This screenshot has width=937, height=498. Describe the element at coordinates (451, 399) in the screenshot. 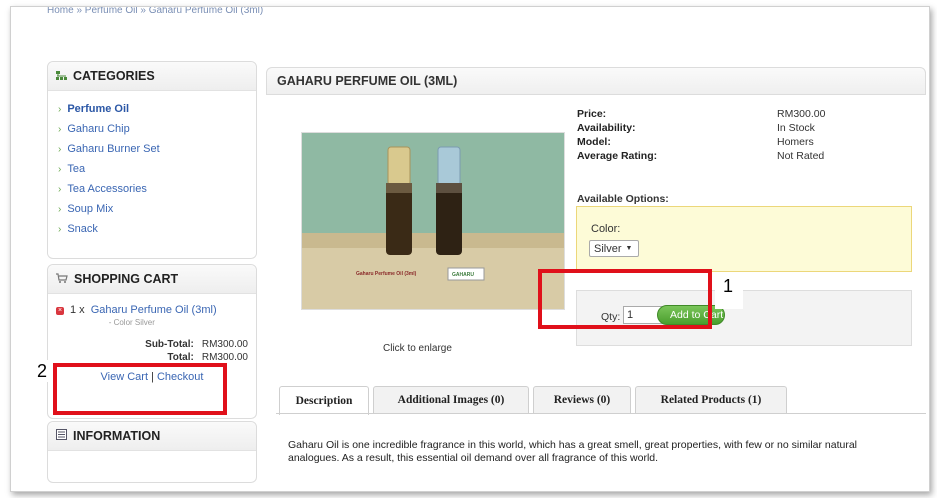

I see `tab-additional-images: Additional Images (0)` at that location.